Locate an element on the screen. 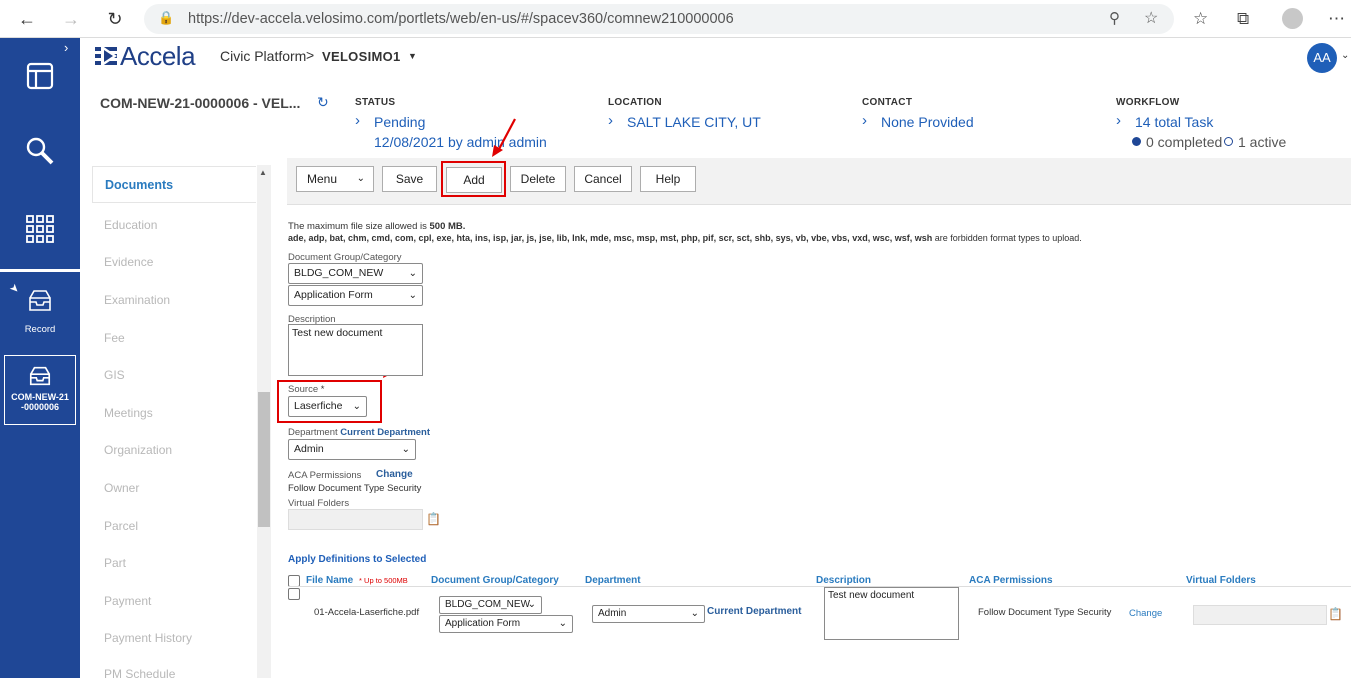  tab-pm-schedule: PM Schedule is located at coordinates (139, 674).